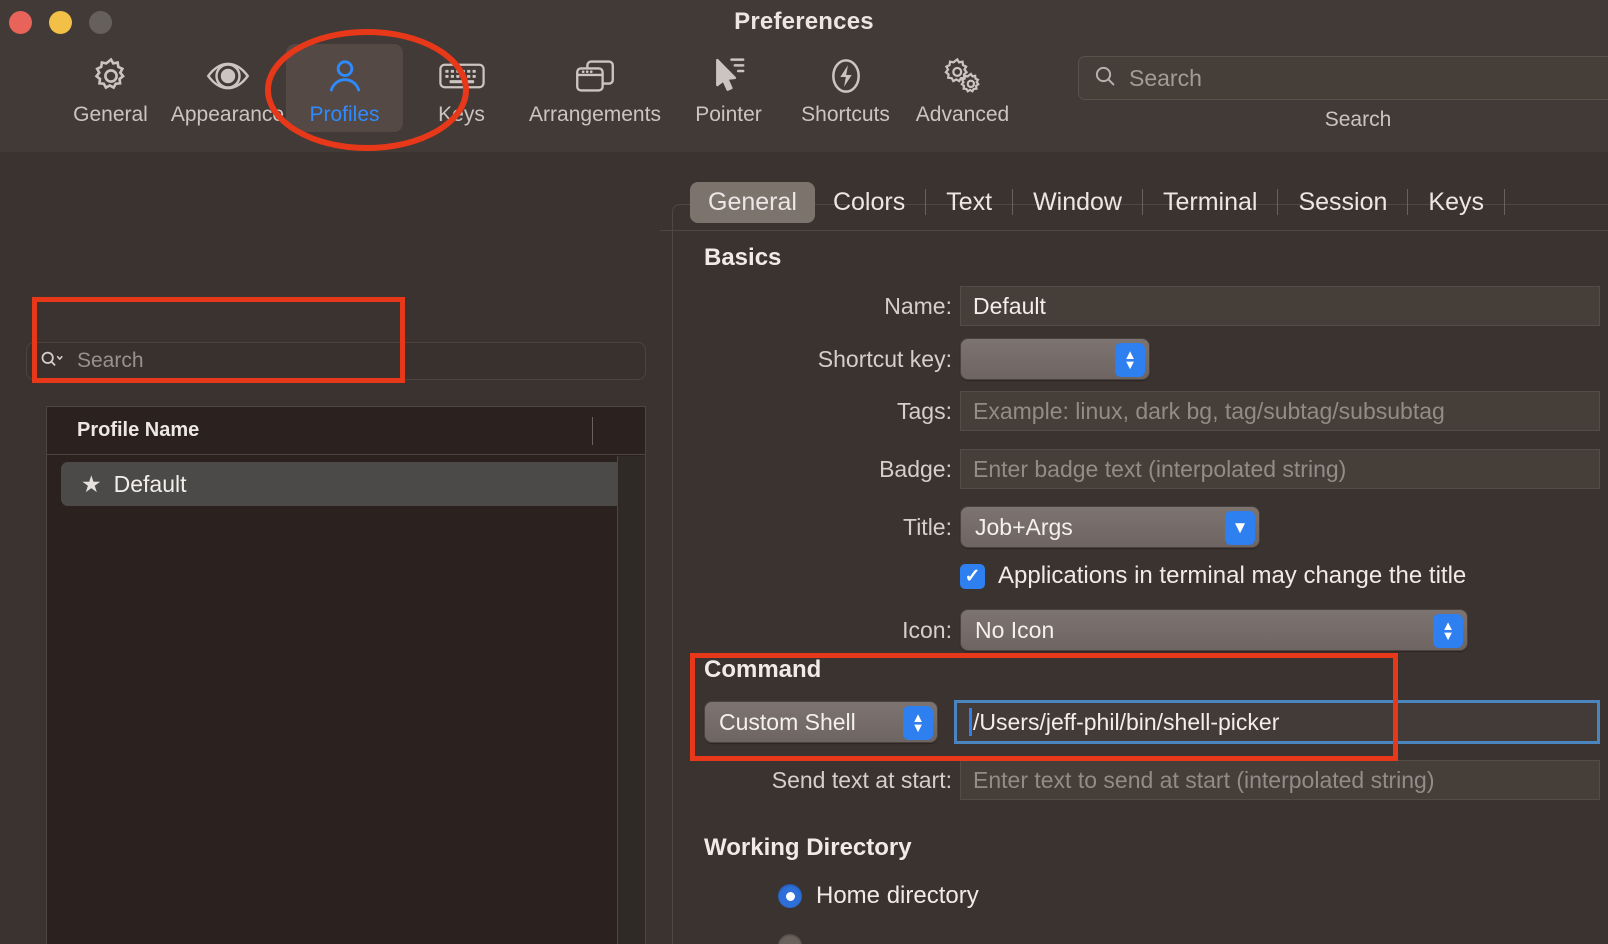  I want to click on shell-mode-popup: Custom Shell ▲ ▼, so click(821, 722).